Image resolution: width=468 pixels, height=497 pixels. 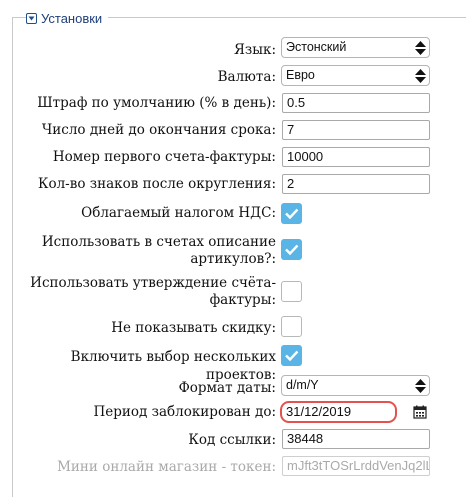 What do you see at coordinates (31, 18) in the screenshot?
I see `collapse-icon` at bounding box center [31, 18].